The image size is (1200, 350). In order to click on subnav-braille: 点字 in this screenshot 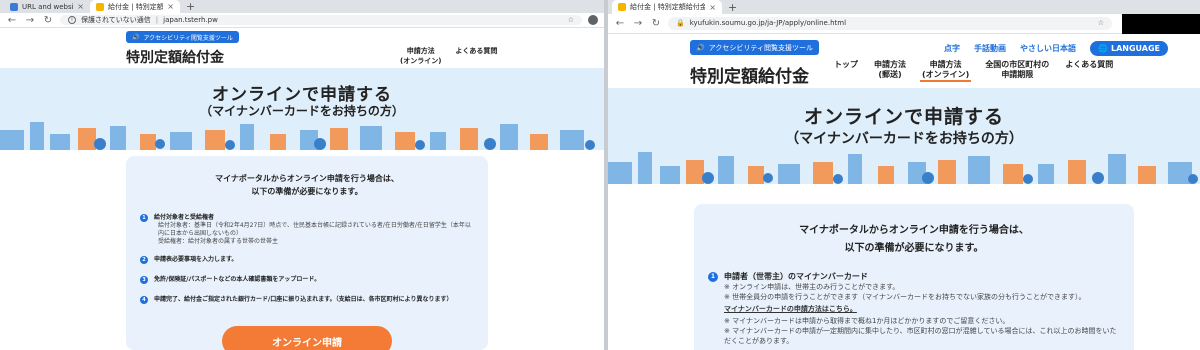, I will do `click(952, 48)`.